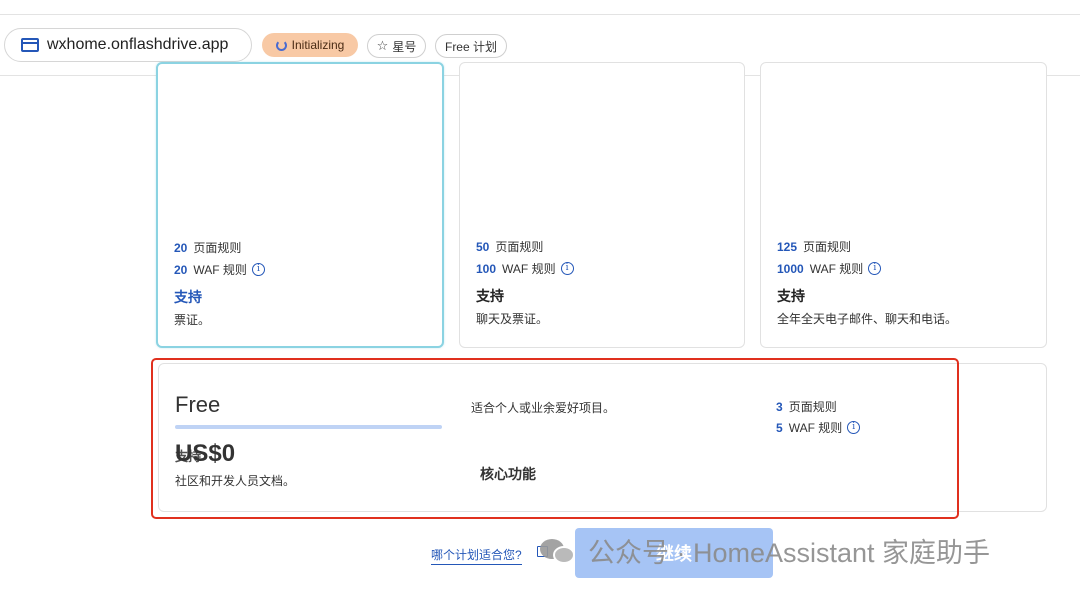 The height and width of the screenshot is (593, 1080). I want to click on star-label: 星号, so click(404, 46).